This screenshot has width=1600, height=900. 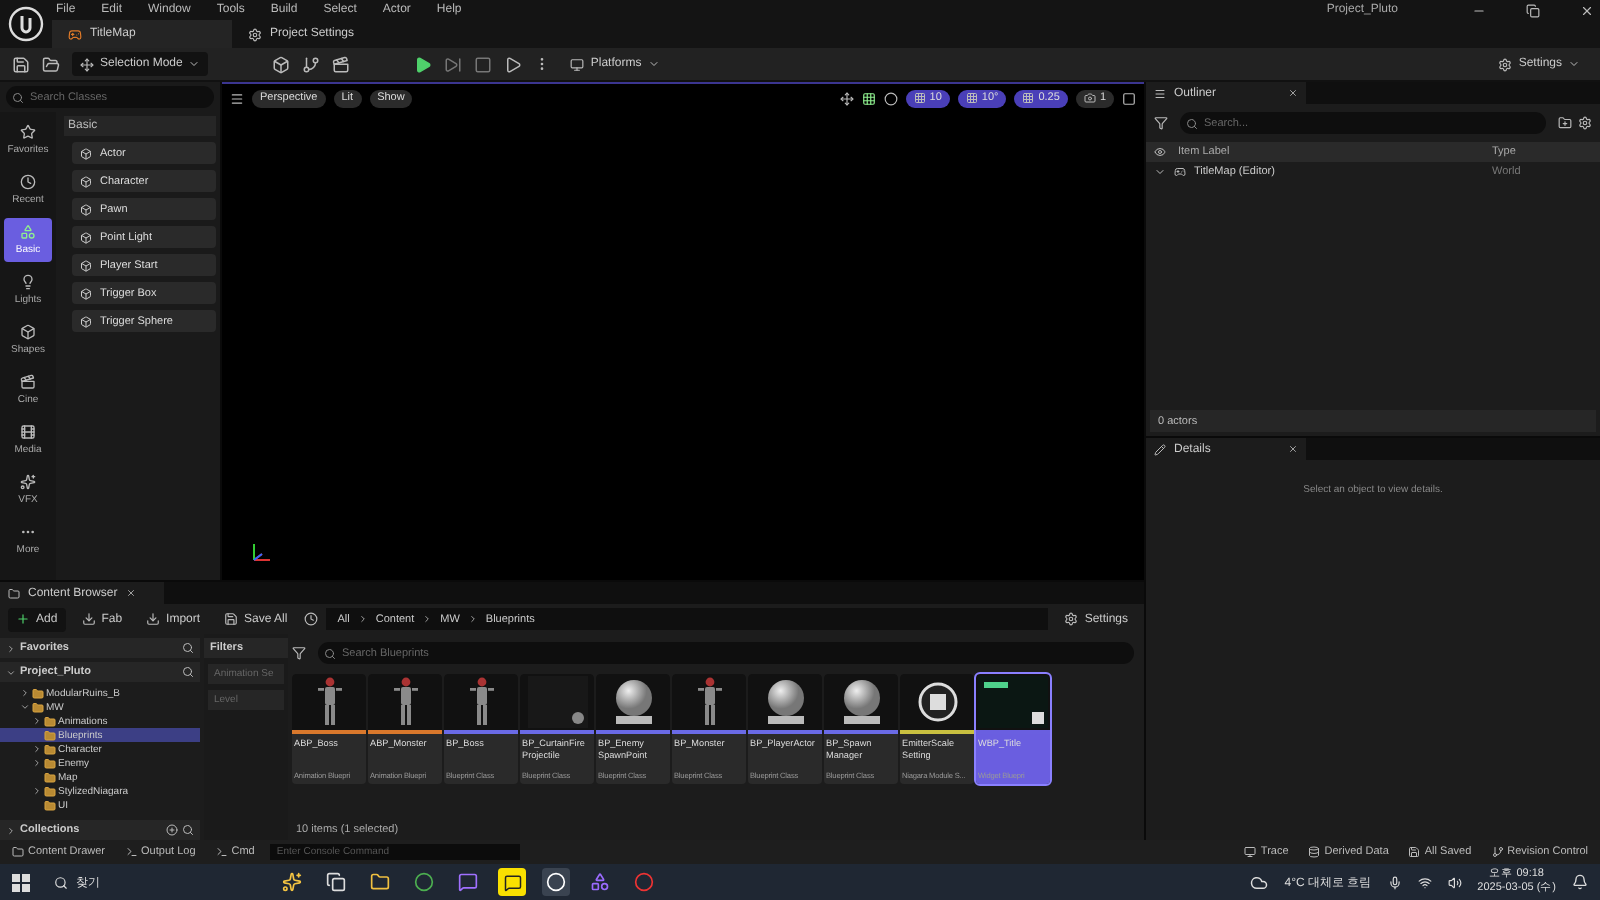 I want to click on import-icon, so click(x=153, y=619).